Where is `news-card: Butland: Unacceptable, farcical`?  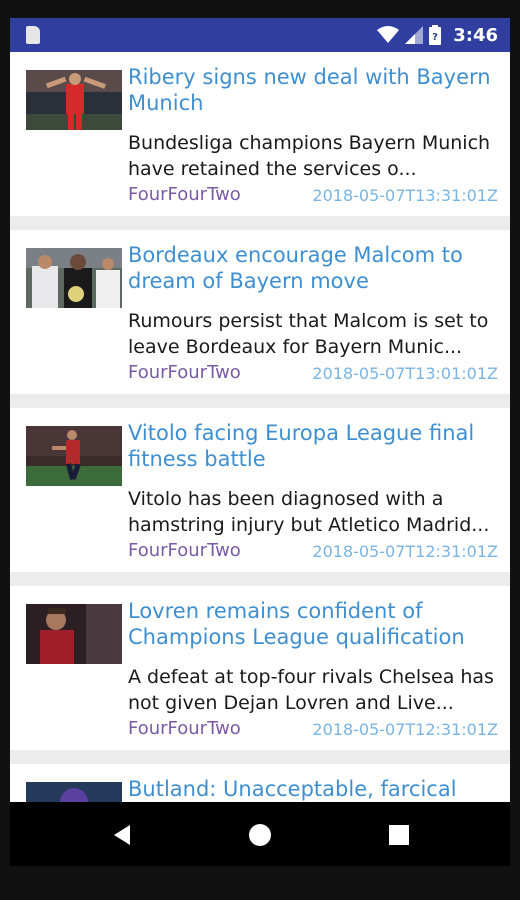 news-card: Butland: Unacceptable, farcical is located at coordinates (260, 783).